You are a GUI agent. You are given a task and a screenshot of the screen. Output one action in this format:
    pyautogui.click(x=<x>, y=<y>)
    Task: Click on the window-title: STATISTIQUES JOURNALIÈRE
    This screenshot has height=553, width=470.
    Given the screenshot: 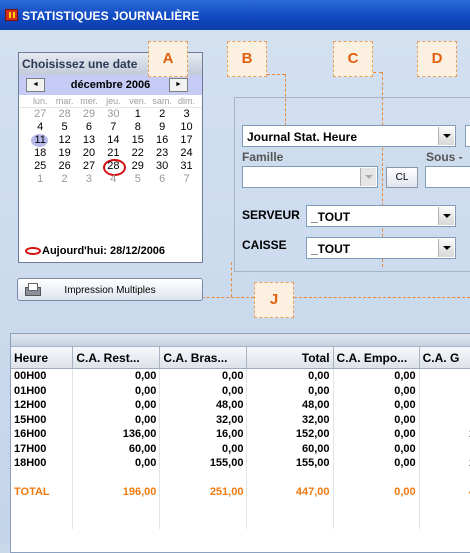 What is the action you would take?
    pyautogui.click(x=111, y=16)
    